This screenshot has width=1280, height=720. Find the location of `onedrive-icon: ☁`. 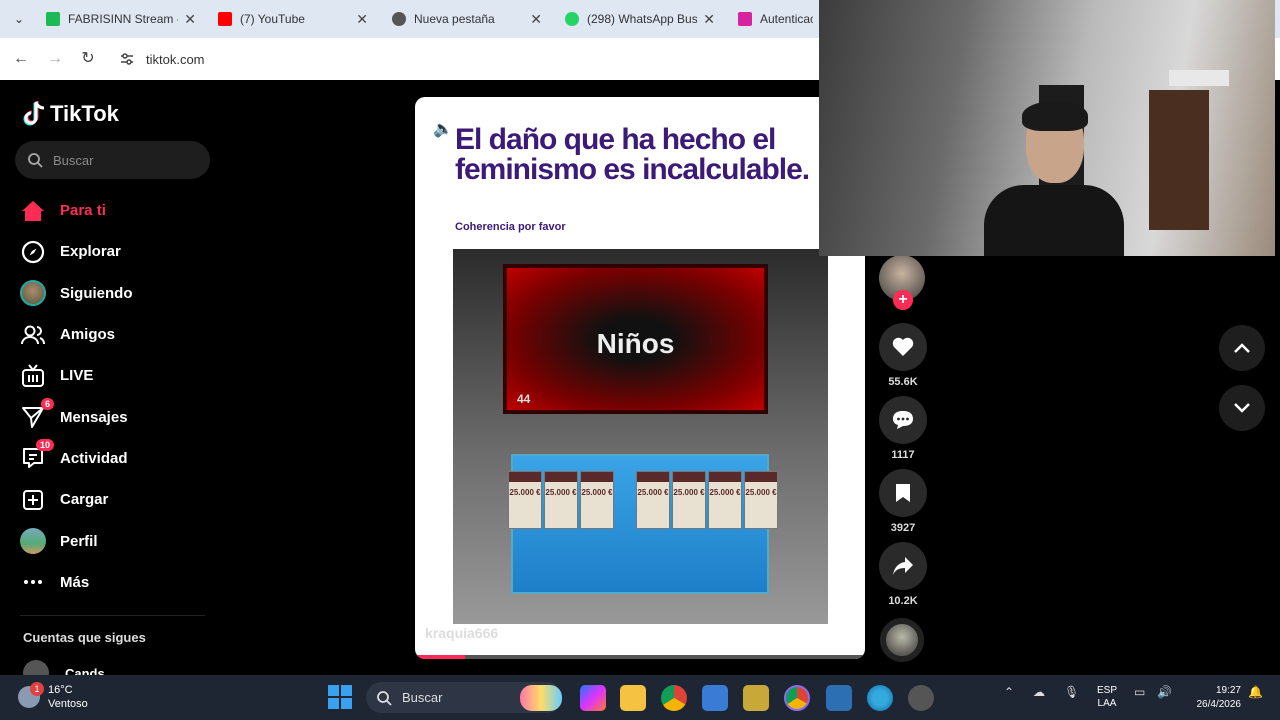

onedrive-icon: ☁ is located at coordinates (1039, 692).